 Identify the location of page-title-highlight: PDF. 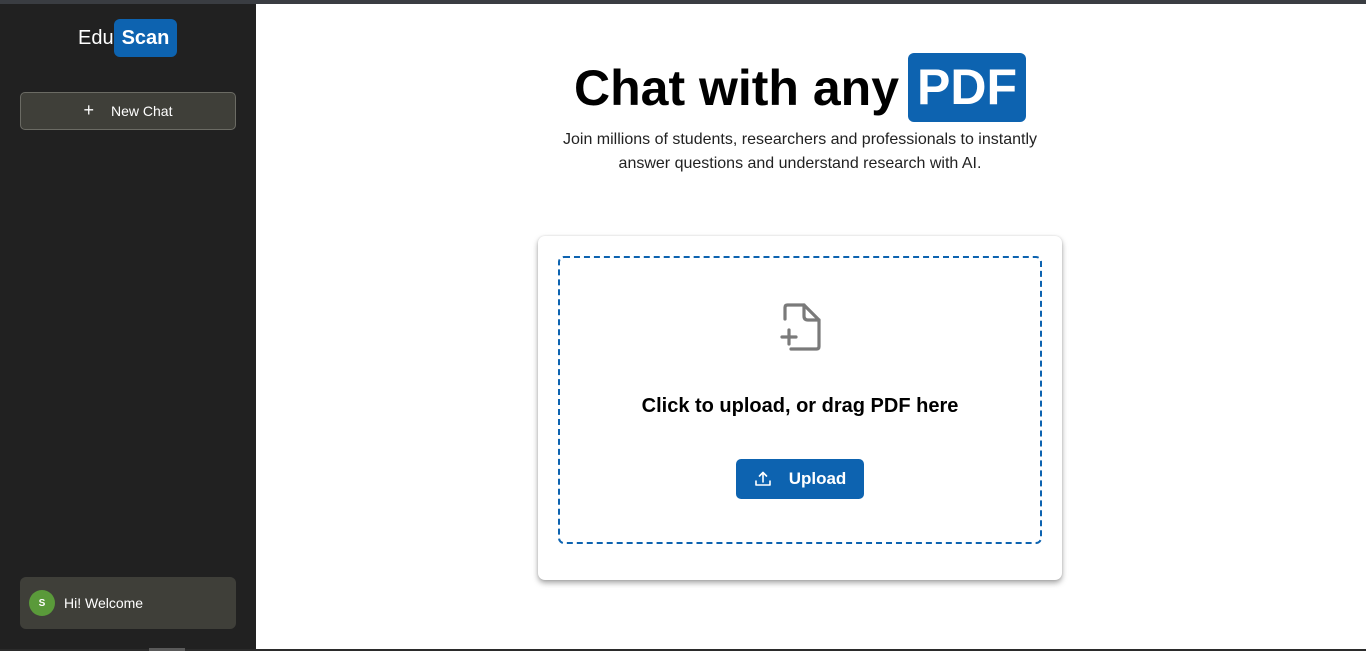
(967, 87).